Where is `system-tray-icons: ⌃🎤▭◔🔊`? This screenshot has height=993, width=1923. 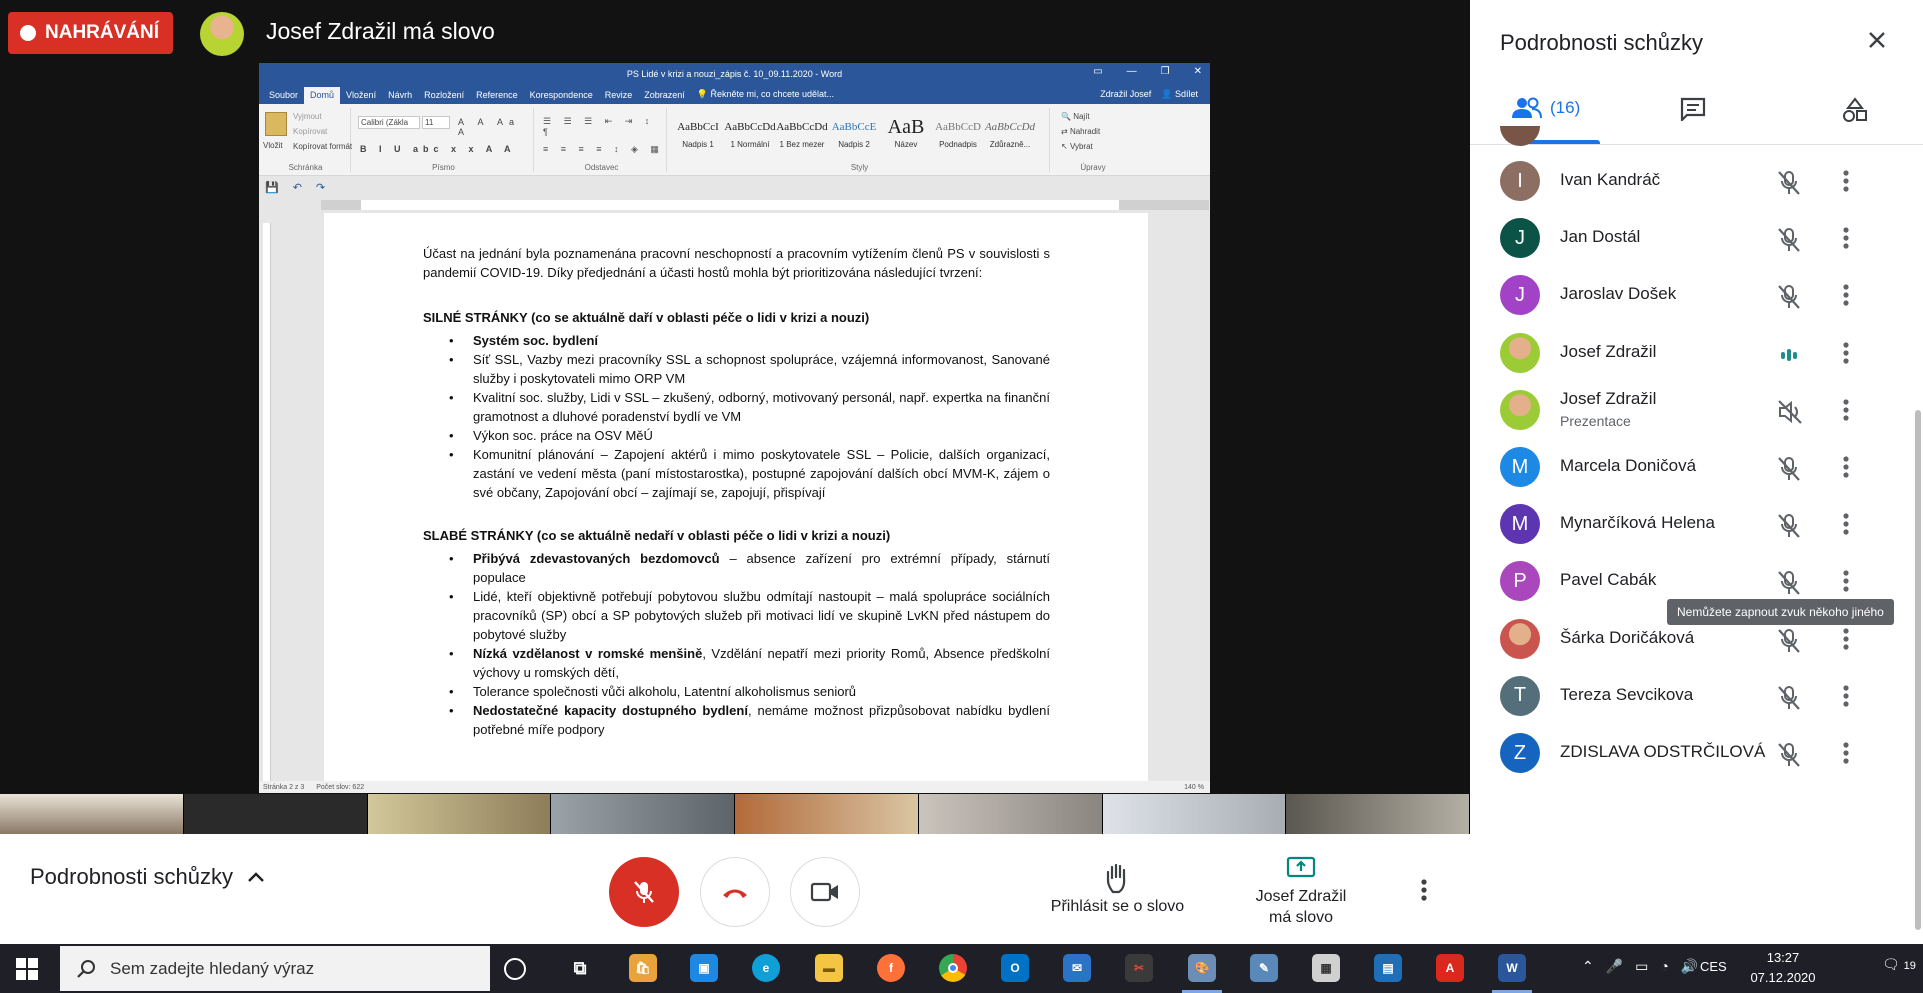
system-tray-icons: ⌃🎤▭◔🔊 is located at coordinates (1646, 966).